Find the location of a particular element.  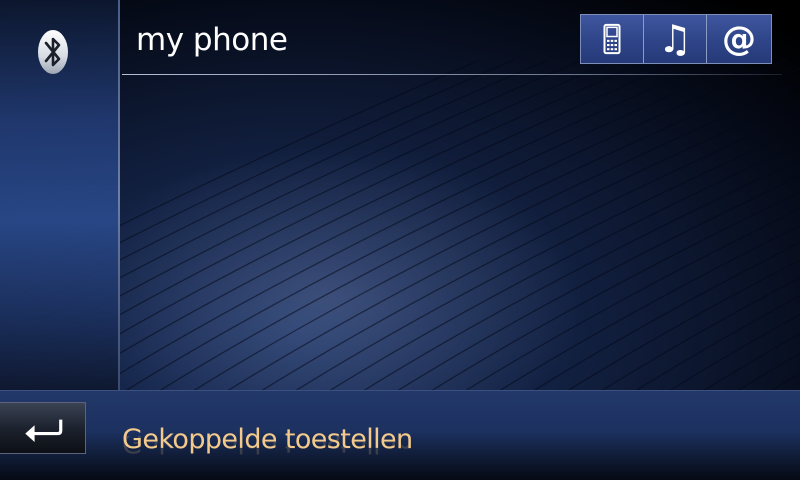

phone-mode-button is located at coordinates (612, 39).